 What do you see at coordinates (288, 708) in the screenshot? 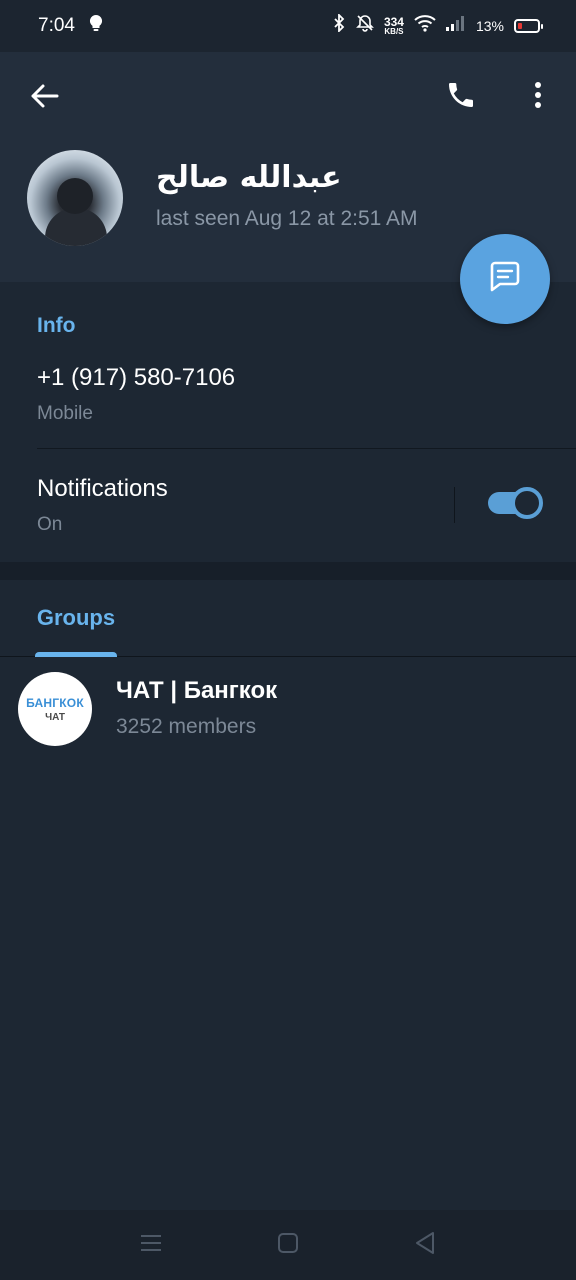
I see `list-item: БАНГКОК ЧАТ ЧАТ | Бангкок 3252 members` at bounding box center [288, 708].